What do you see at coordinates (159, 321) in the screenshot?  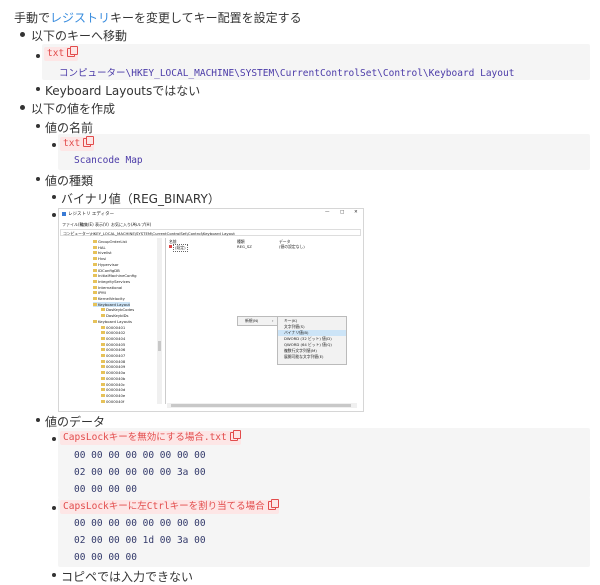 I see `tree-scrollbar` at bounding box center [159, 321].